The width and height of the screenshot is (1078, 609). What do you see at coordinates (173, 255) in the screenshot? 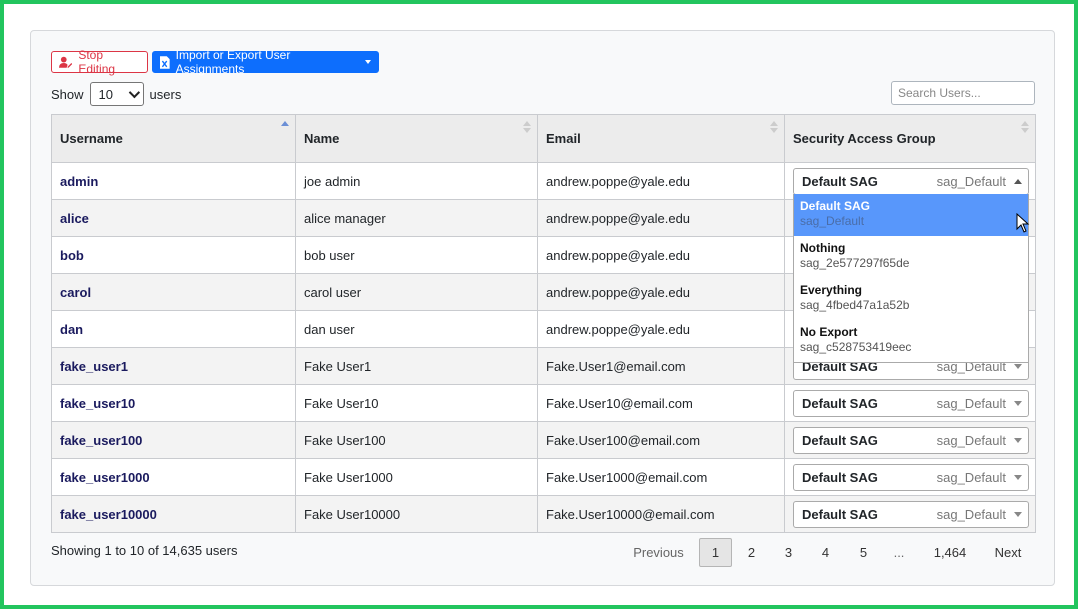
I see `username-cell: bob` at bounding box center [173, 255].